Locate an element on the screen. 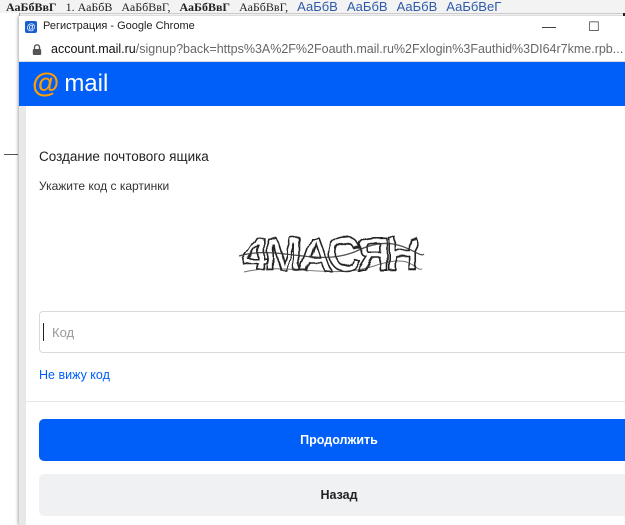 This screenshot has width=625, height=525. captcha-text: 4MACЯH is located at coordinates (330, 254).